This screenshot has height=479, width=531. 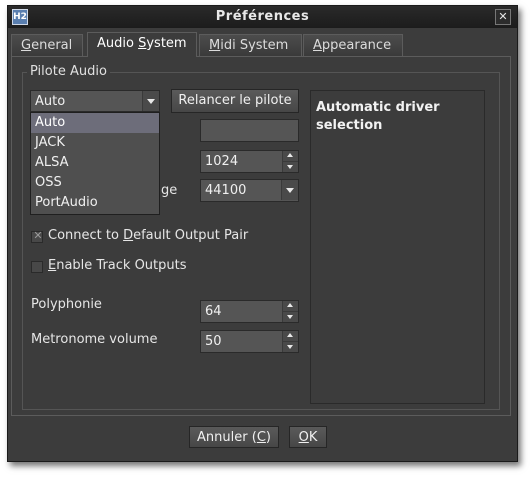 I want to click on polyphony-spinbox: 64, so click(x=249, y=311).